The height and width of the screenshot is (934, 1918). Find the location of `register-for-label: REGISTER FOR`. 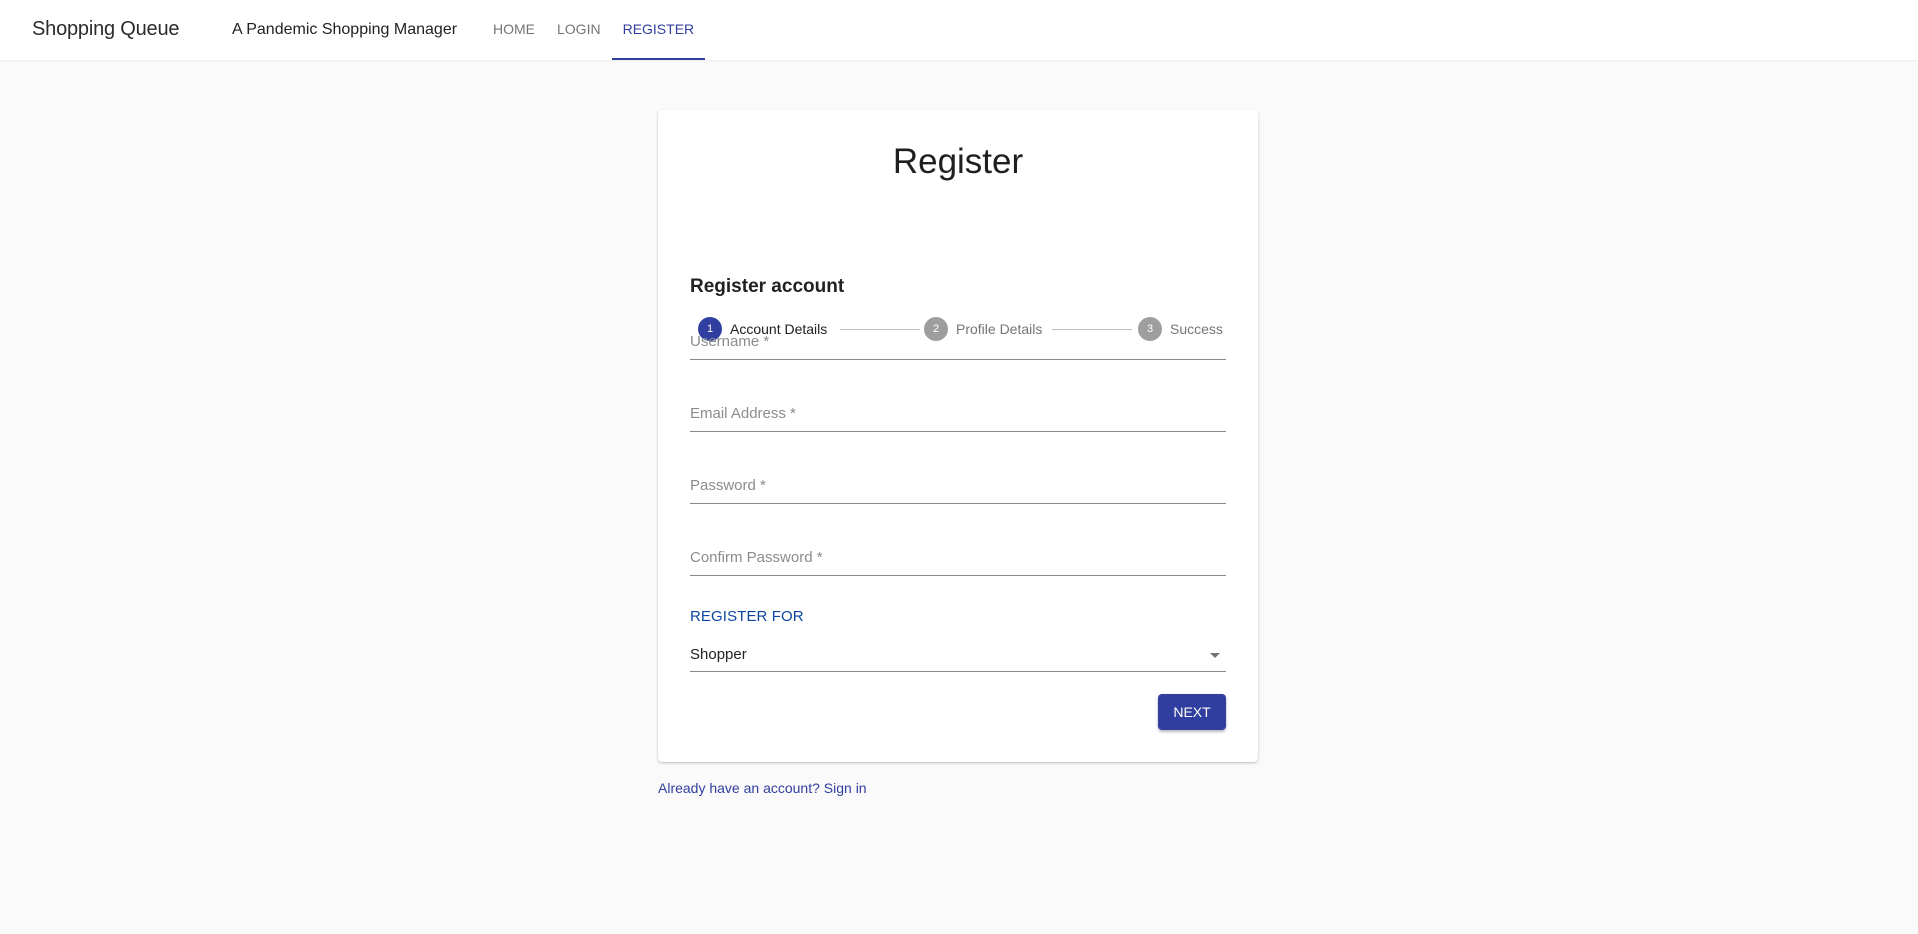

register-for-label: REGISTER FOR is located at coordinates (747, 616).